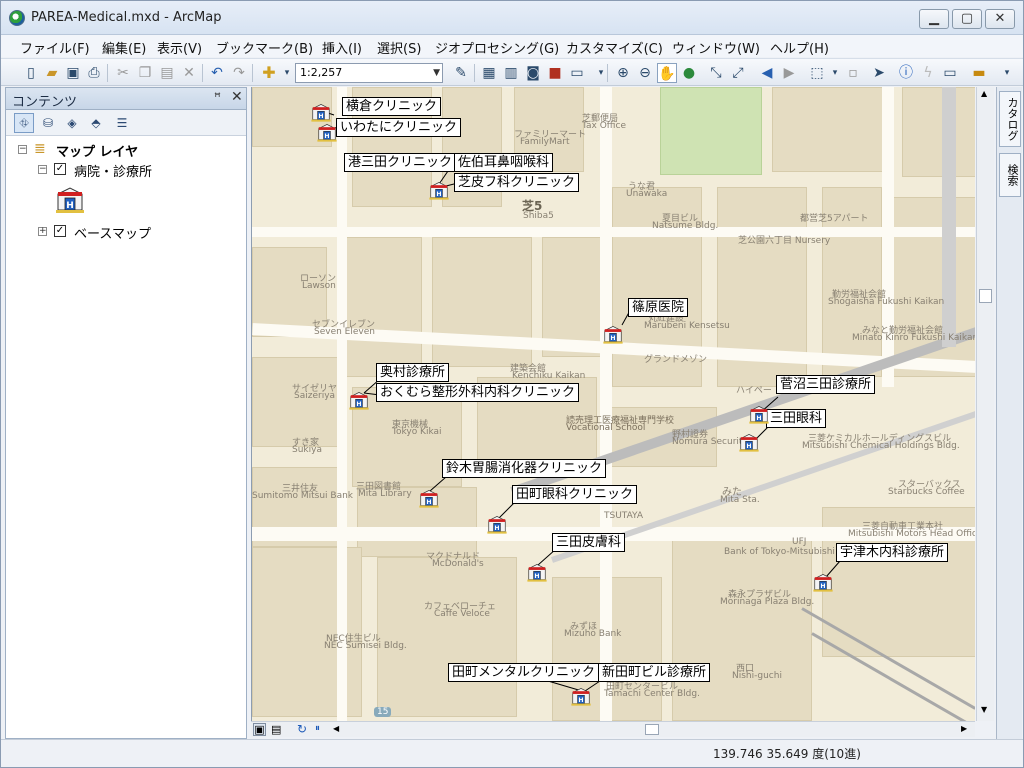  Describe the element at coordinates (555, 73) in the screenshot. I see `arctoolbox-icon: ■` at that location.